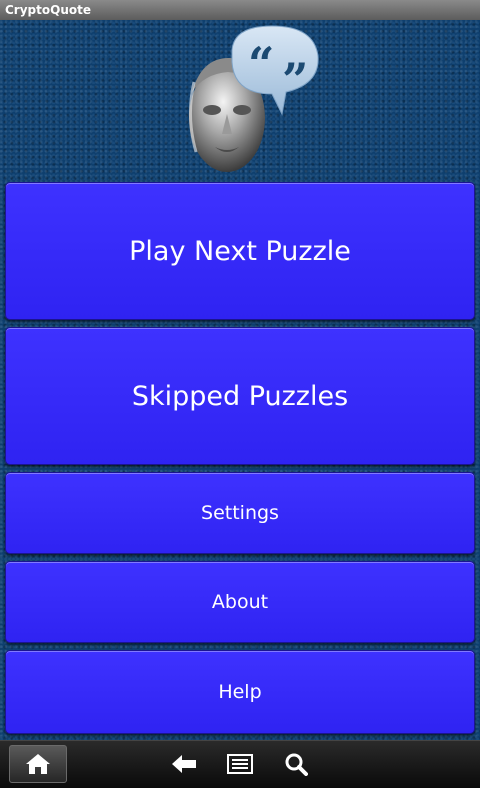 The width and height of the screenshot is (480, 788). I want to click on app-title: CryptoQuote, so click(48, 10).